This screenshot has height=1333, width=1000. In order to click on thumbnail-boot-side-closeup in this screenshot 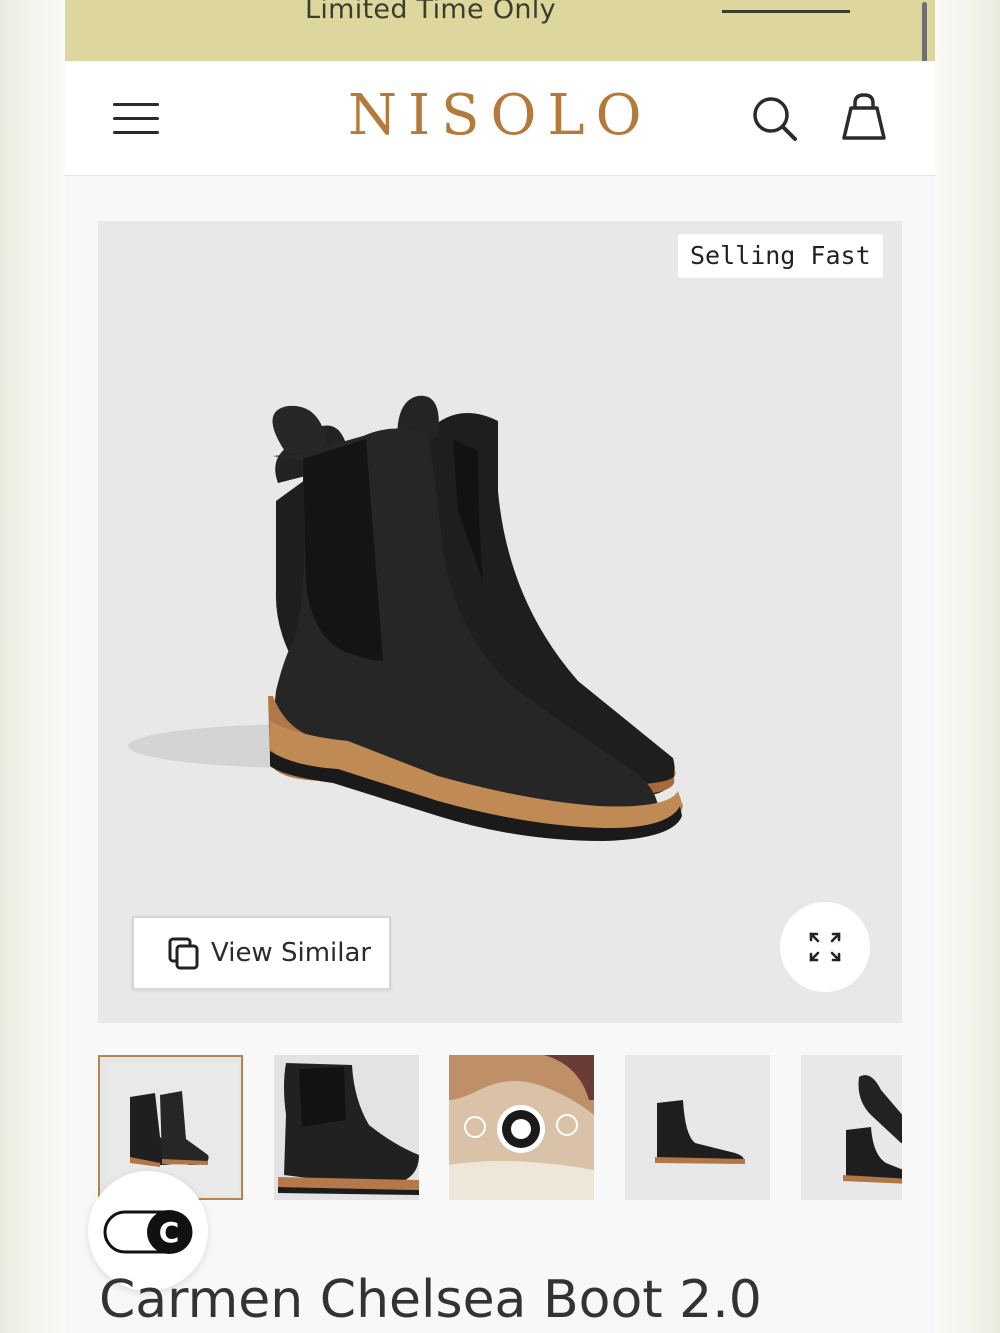, I will do `click(346, 1127)`.